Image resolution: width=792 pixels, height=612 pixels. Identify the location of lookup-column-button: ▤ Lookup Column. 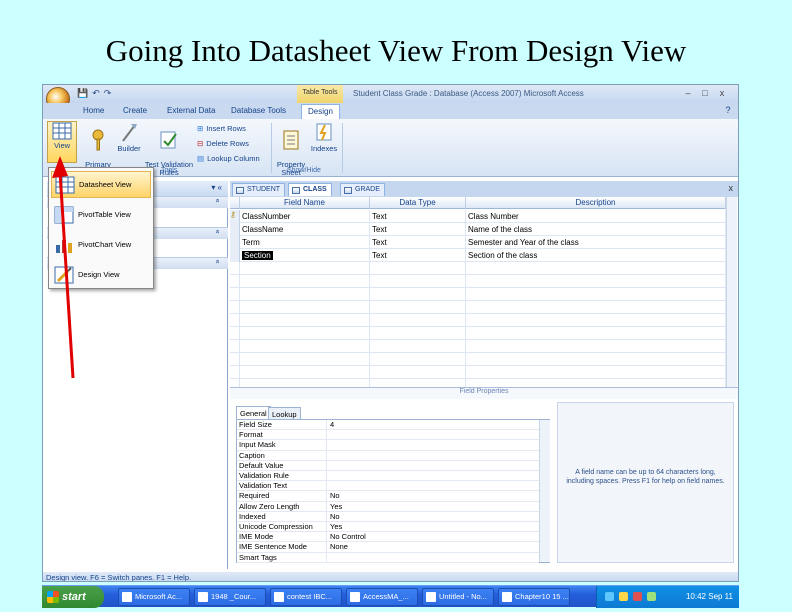
(228, 158).